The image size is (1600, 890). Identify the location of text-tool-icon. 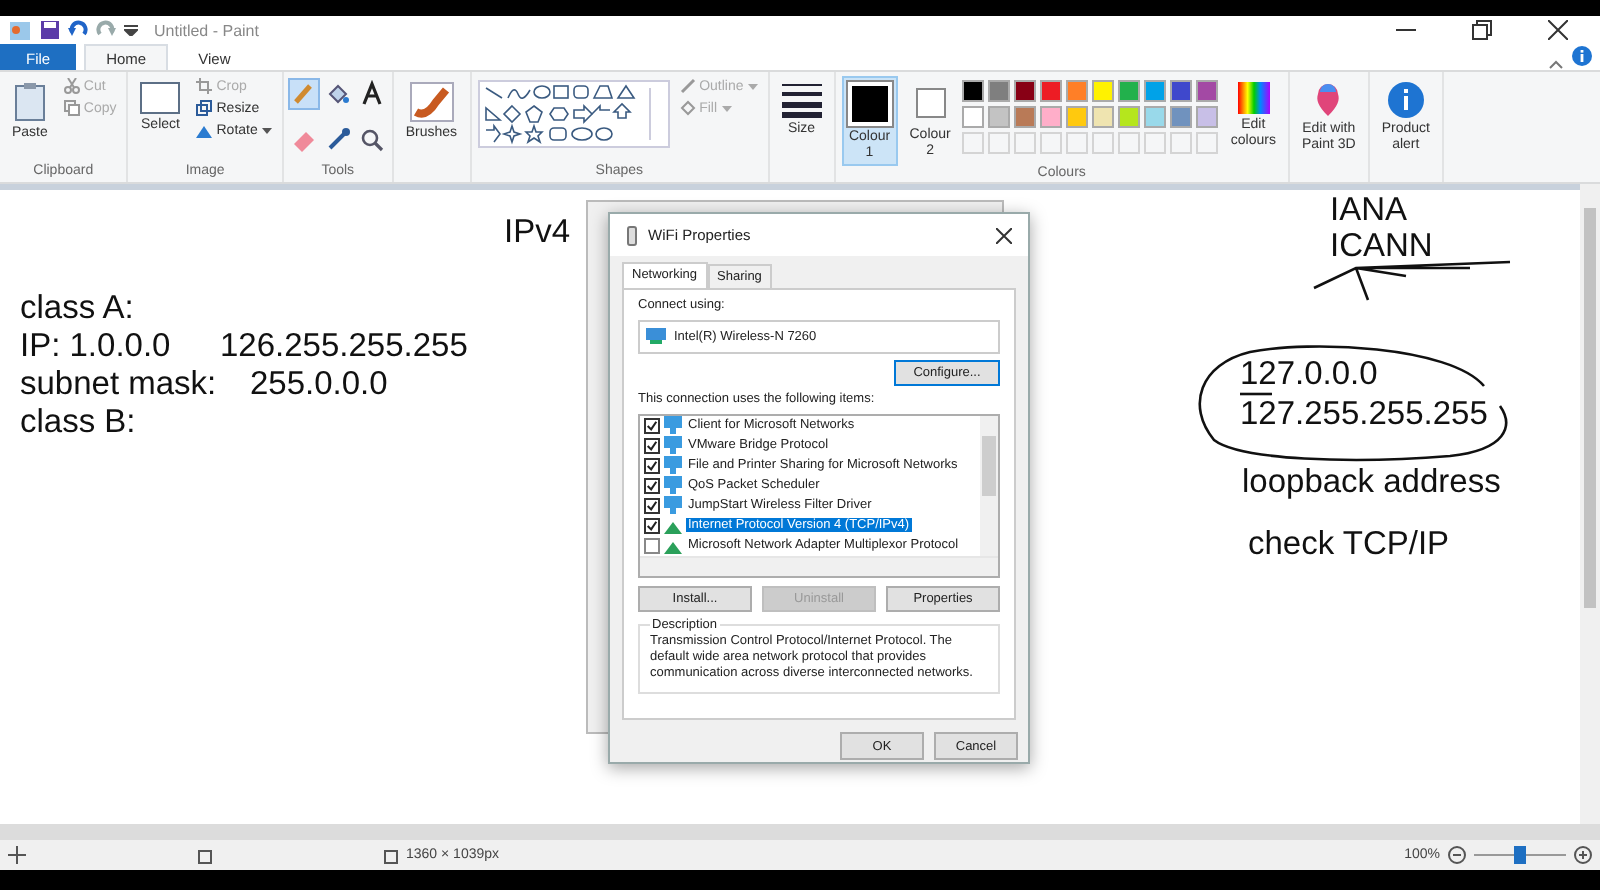
(371, 94).